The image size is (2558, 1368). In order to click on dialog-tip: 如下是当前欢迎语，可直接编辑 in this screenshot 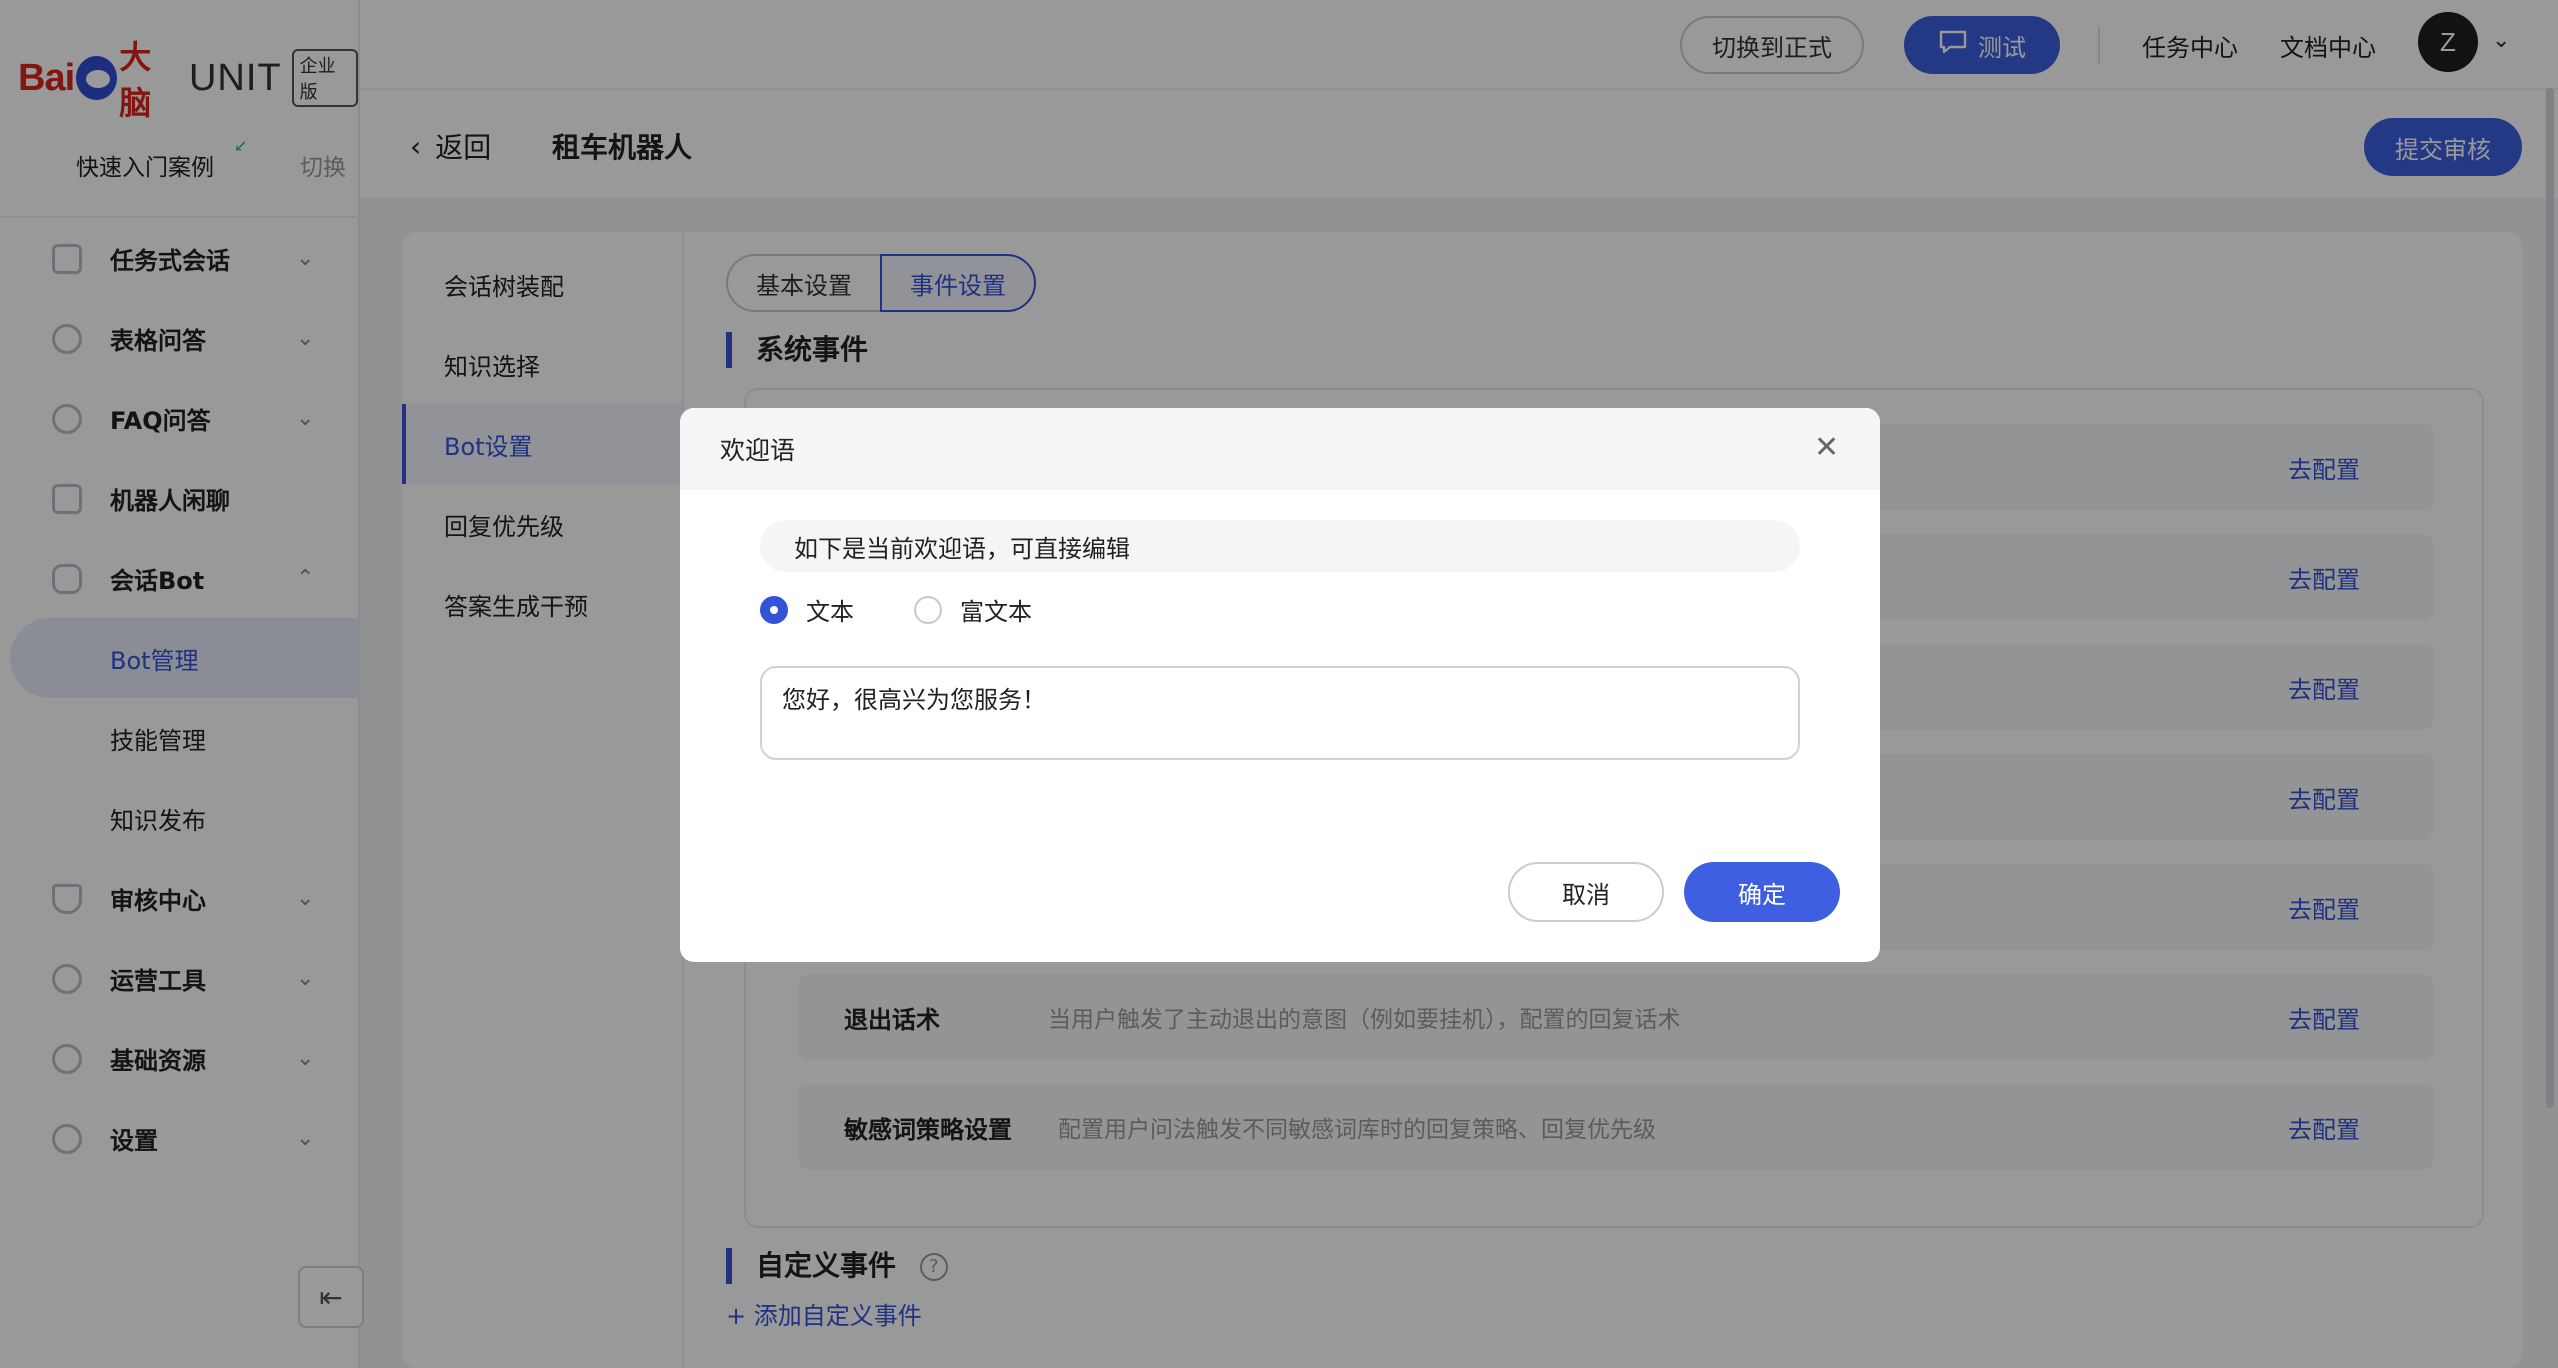, I will do `click(1280, 546)`.